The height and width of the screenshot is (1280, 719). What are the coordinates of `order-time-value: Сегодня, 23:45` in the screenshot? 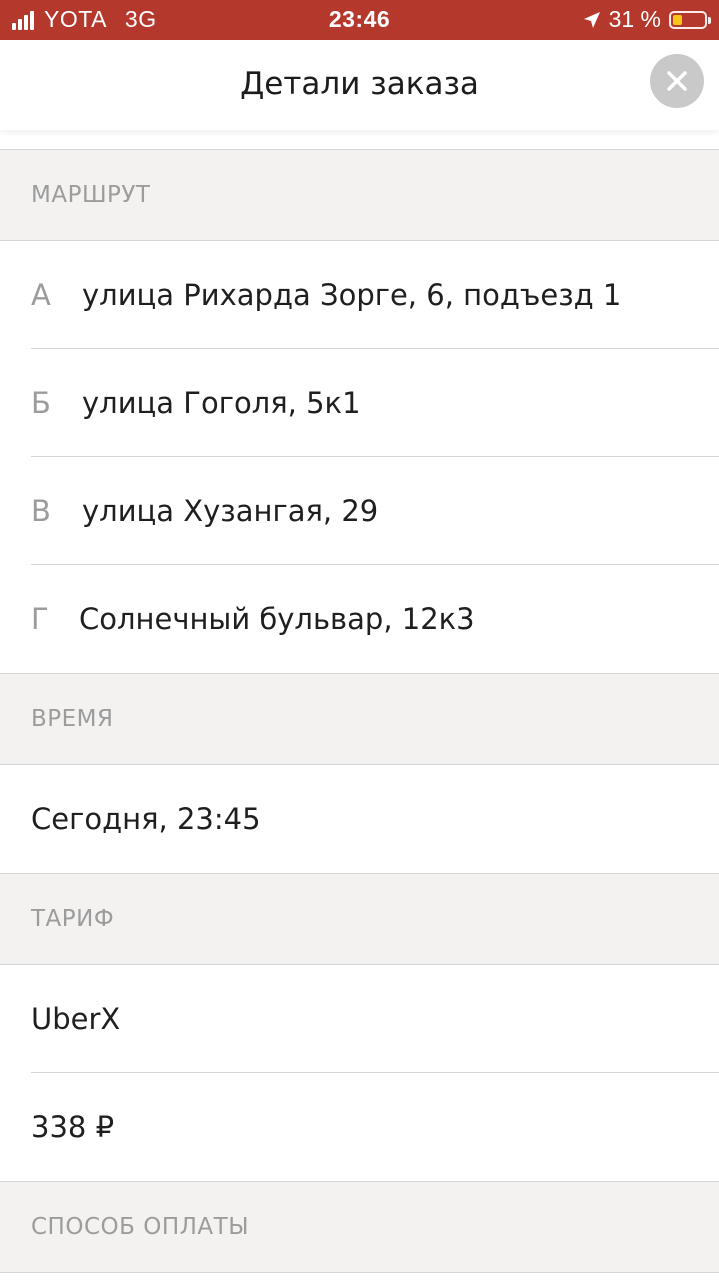 It's located at (146, 819).